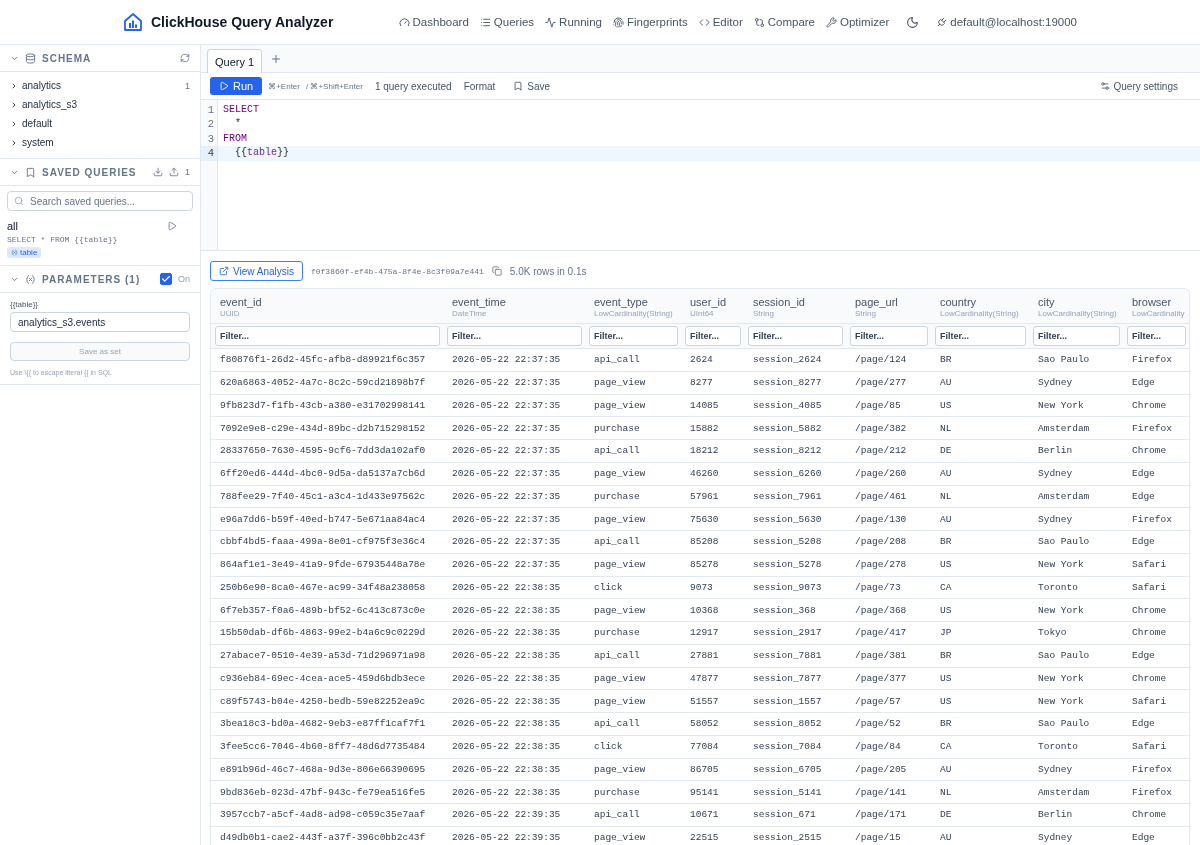 Image resolution: width=1200 pixels, height=845 pixels. What do you see at coordinates (621, 302) in the screenshot?
I see `column-name: event_type` at bounding box center [621, 302].